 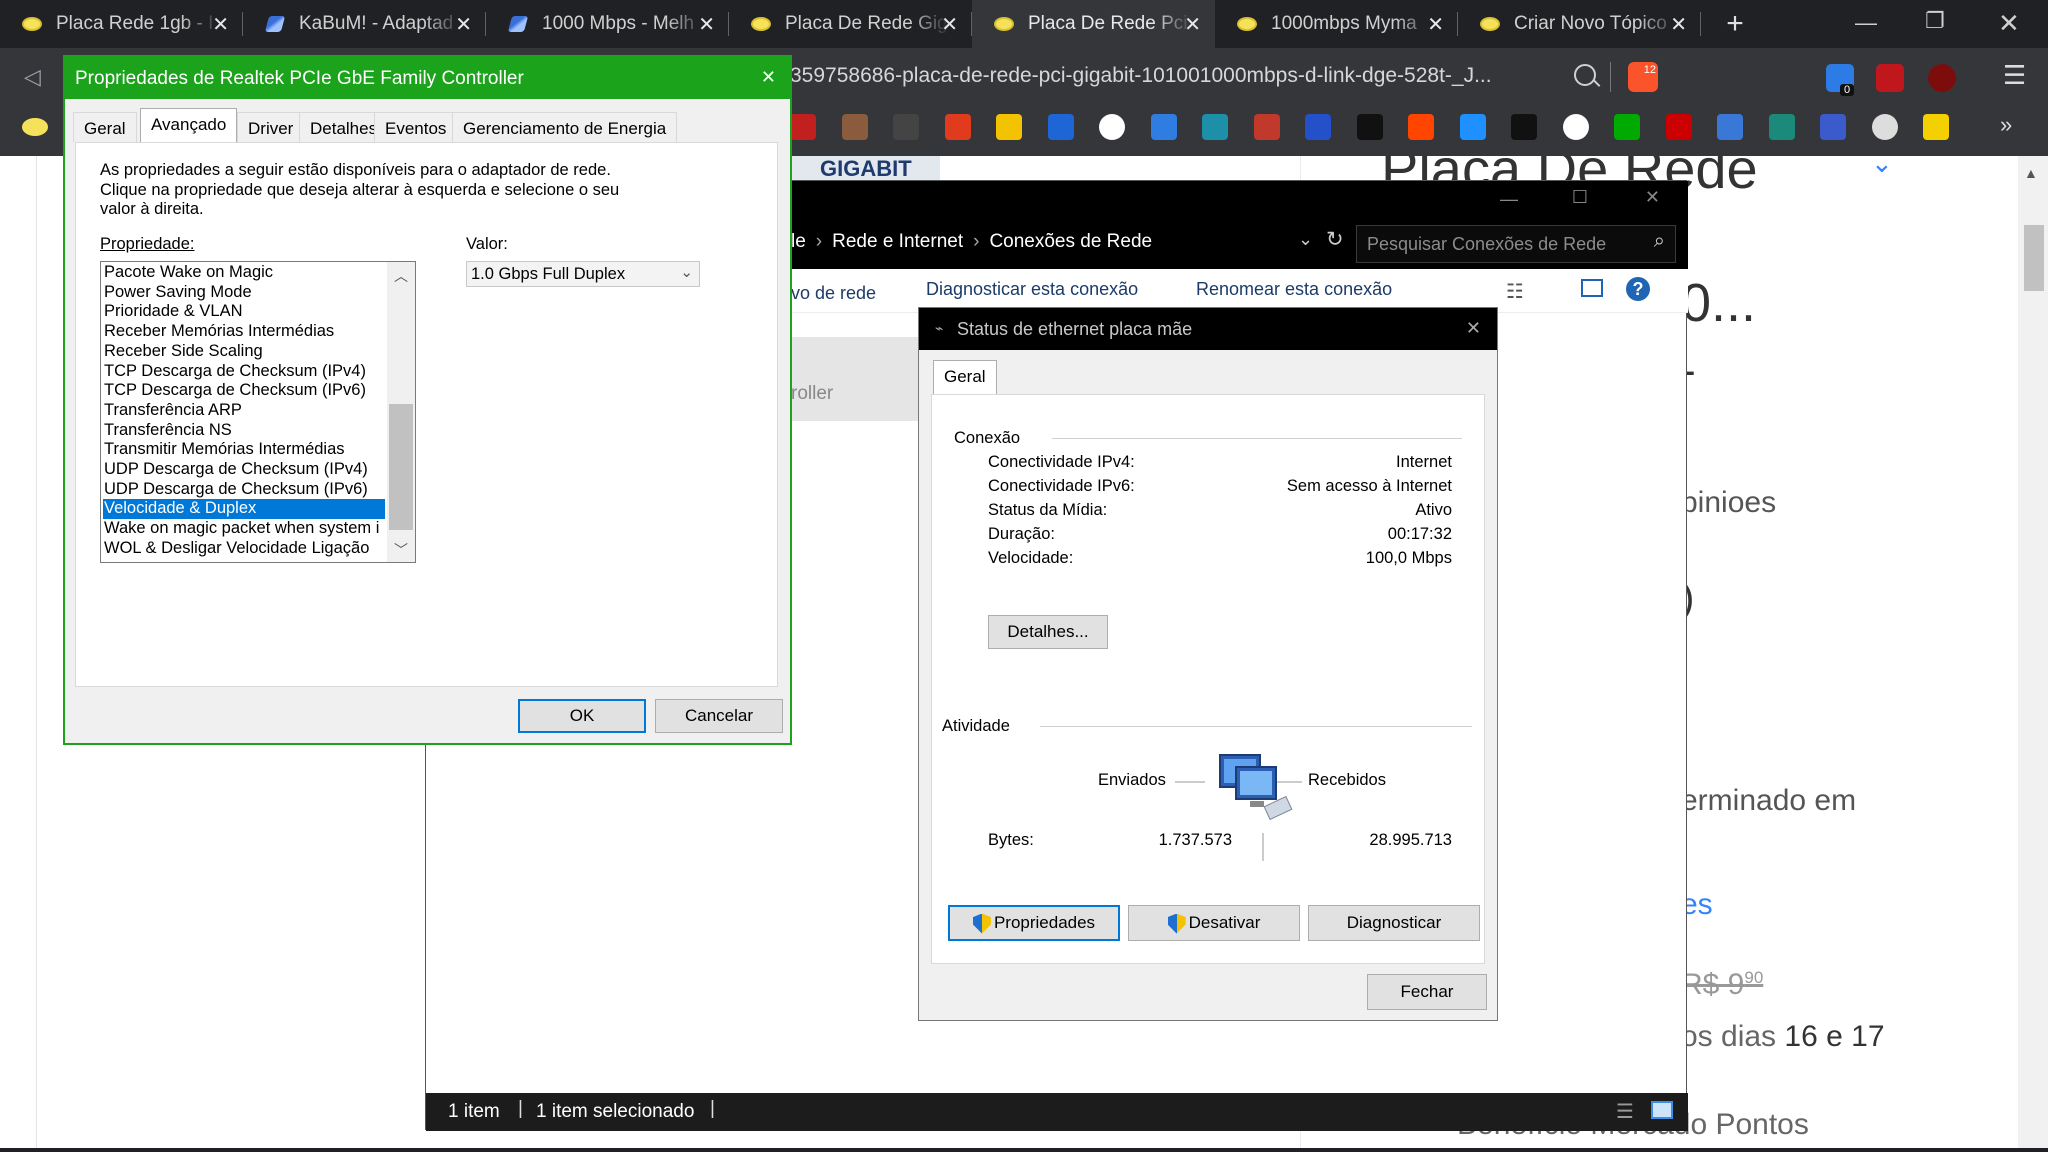 What do you see at coordinates (582, 716) in the screenshot?
I see `ok-button: OK` at bounding box center [582, 716].